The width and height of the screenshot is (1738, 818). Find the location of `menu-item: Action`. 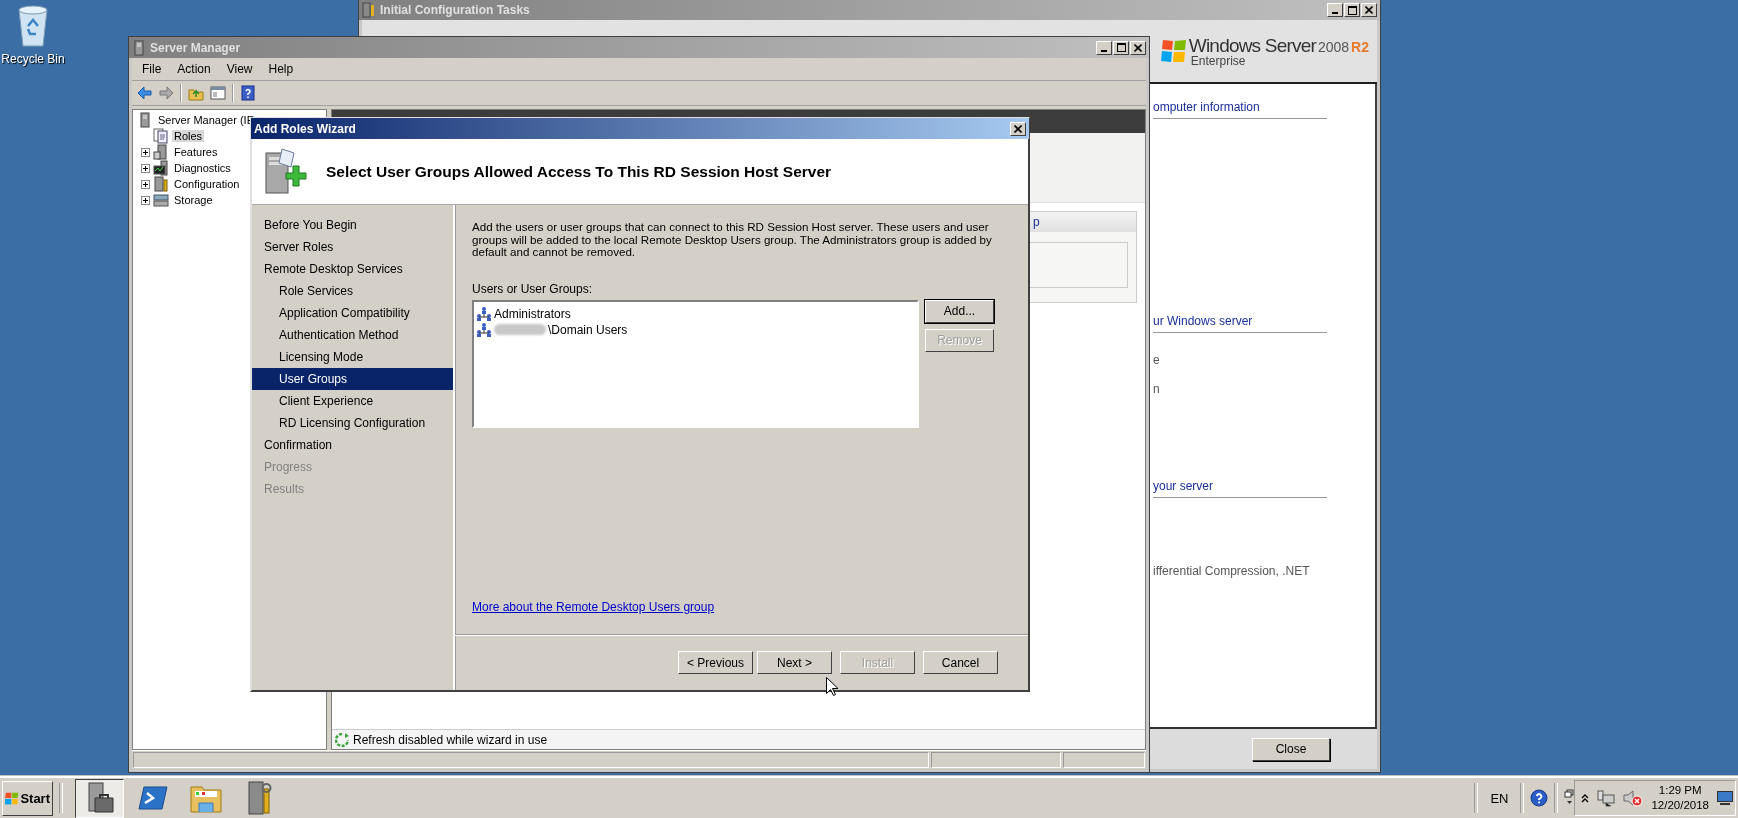

menu-item: Action is located at coordinates (194, 69).